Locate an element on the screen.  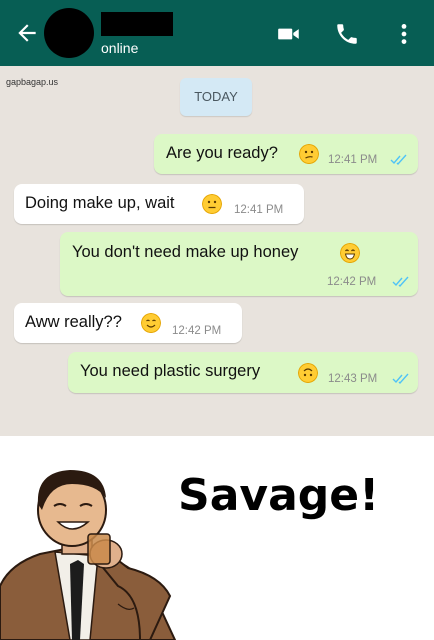
message-incoming: Doing make up, wait 12:41 PM is located at coordinates (159, 204).